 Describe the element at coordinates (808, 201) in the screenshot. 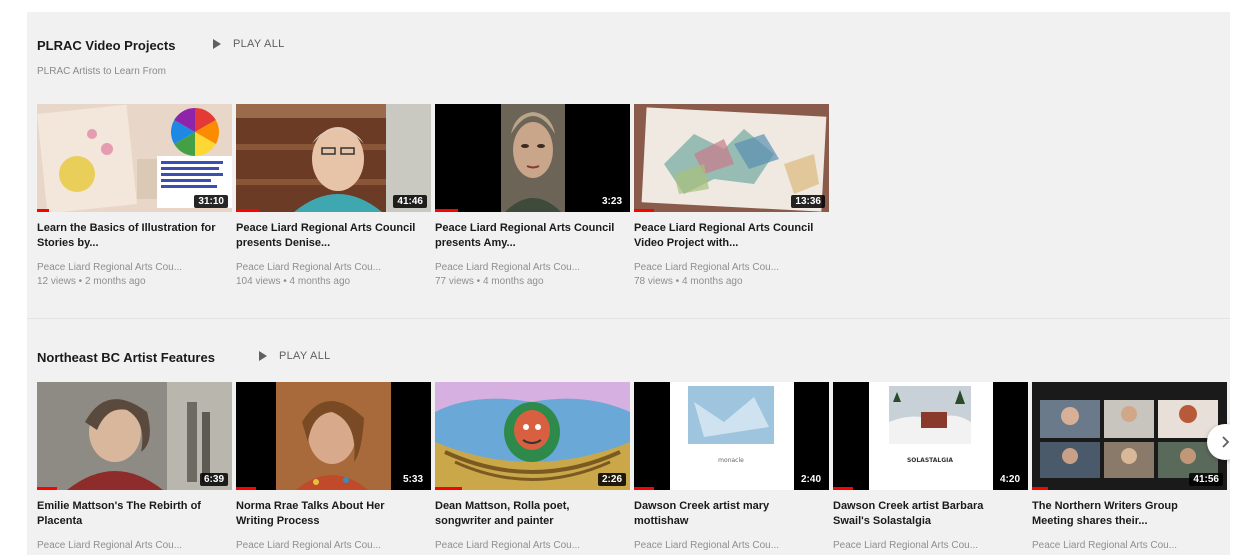

I see `duration-badge: 13:36` at that location.